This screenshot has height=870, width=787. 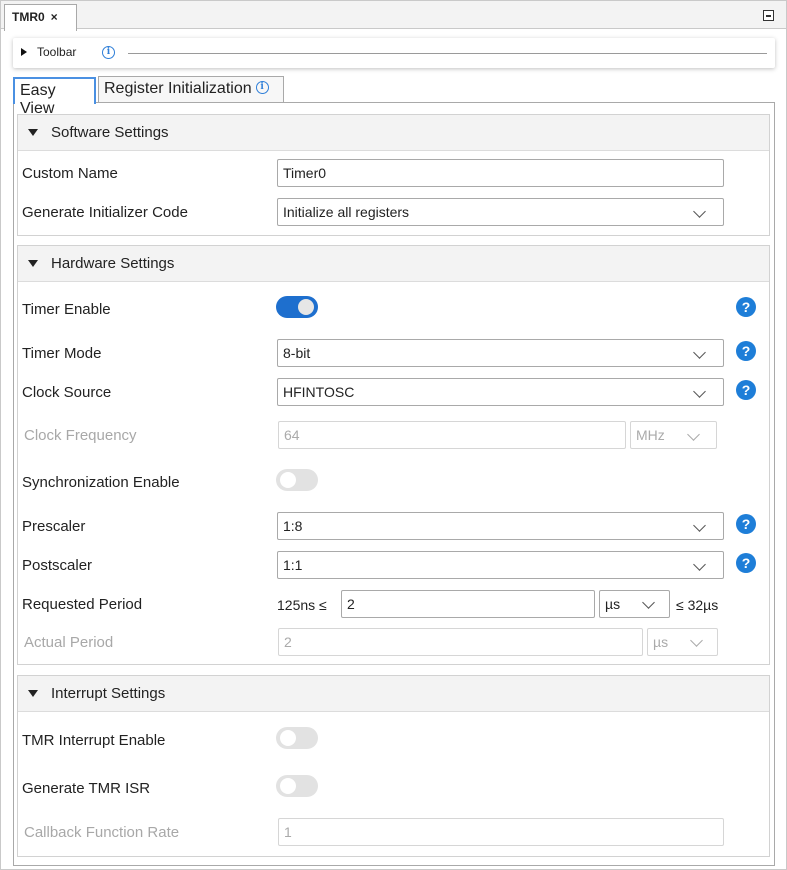 What do you see at coordinates (452, 435) in the screenshot?
I see `clock-frequency-input: 64` at bounding box center [452, 435].